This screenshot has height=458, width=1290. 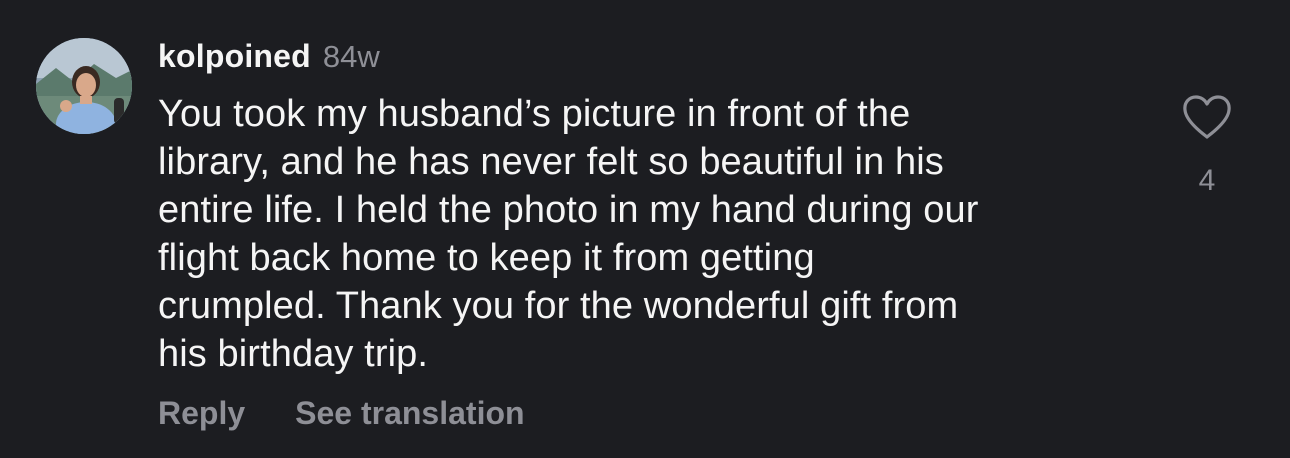 I want to click on like-count: 4, so click(x=1207, y=180).